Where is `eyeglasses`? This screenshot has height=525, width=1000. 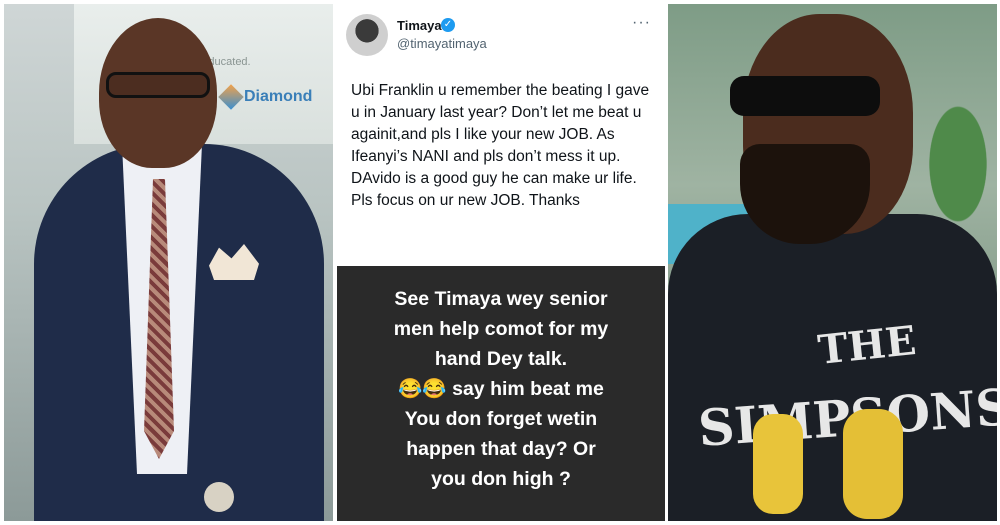 eyeglasses is located at coordinates (158, 85).